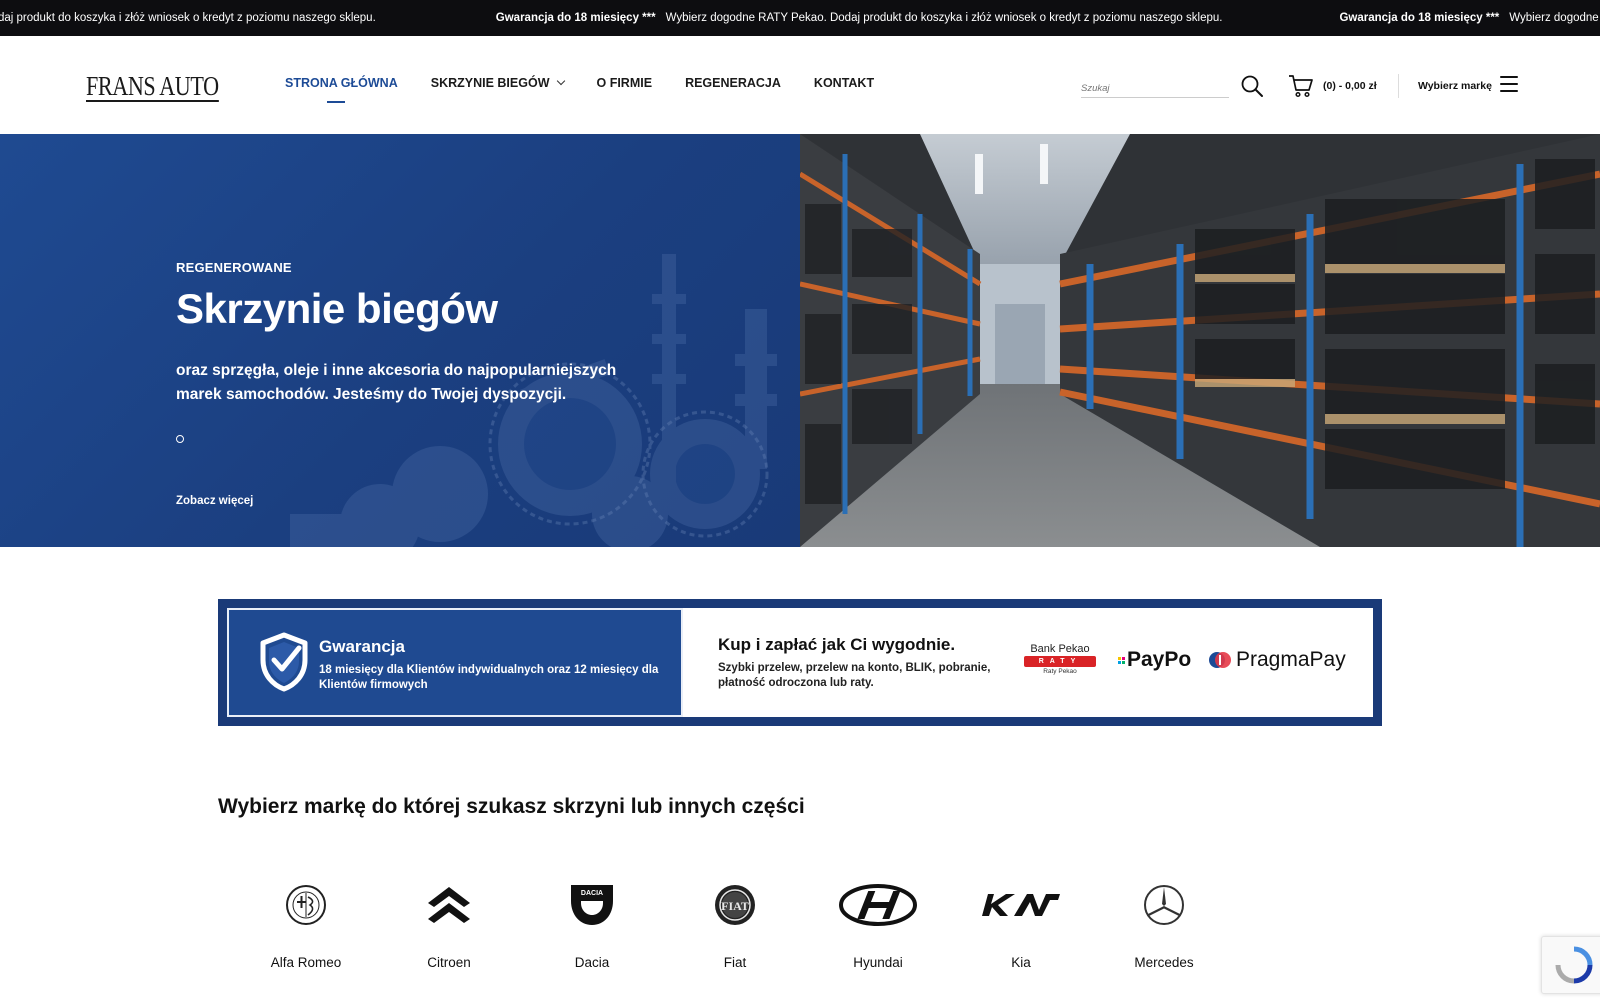  What do you see at coordinates (592, 905) in the screenshot?
I see `dacia-logo-icon: DACIA` at bounding box center [592, 905].